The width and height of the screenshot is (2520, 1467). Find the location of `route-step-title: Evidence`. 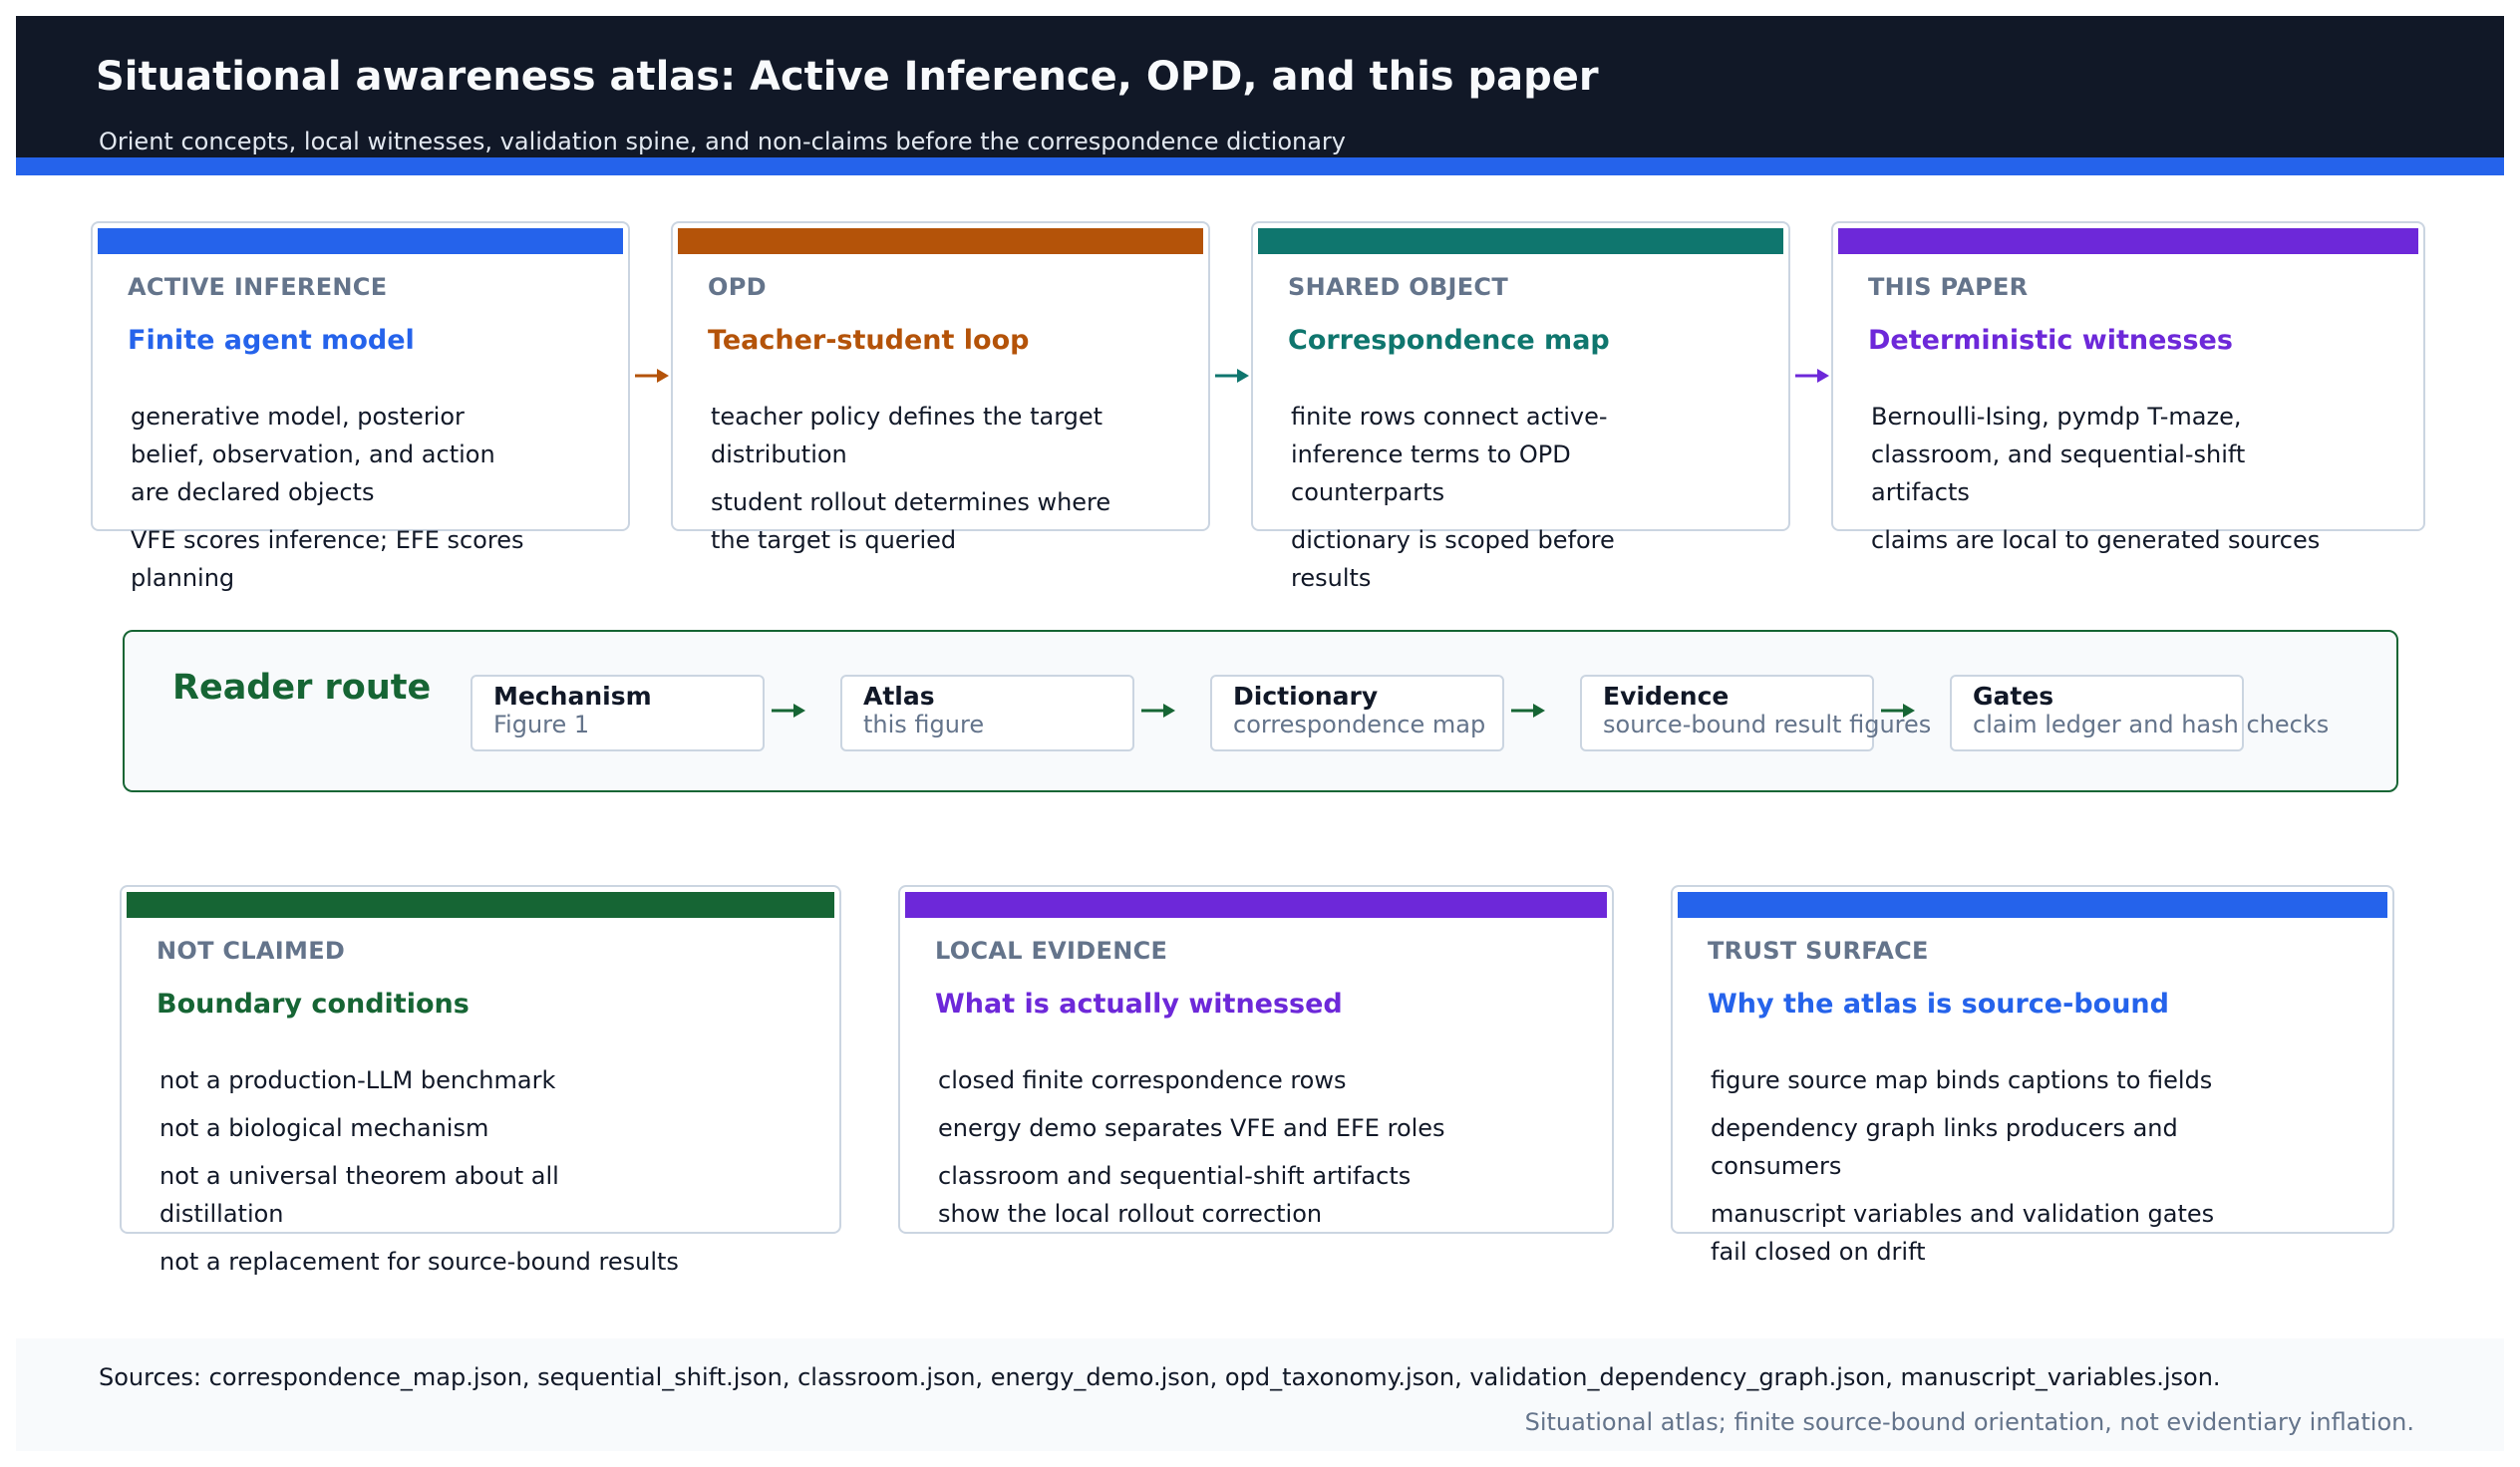

route-step-title: Evidence is located at coordinates (1666, 696).